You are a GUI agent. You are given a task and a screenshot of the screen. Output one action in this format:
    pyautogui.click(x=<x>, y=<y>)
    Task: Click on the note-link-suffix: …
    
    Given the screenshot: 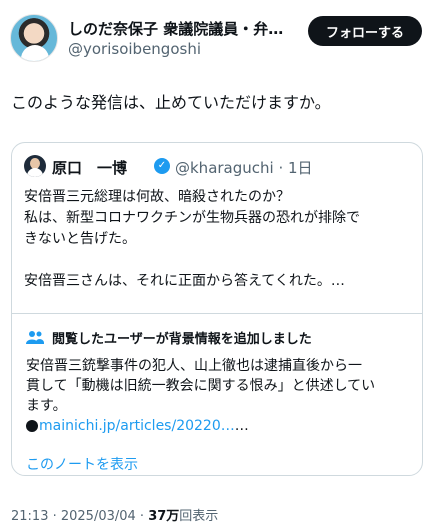 What is the action you would take?
    pyautogui.click(x=241, y=426)
    